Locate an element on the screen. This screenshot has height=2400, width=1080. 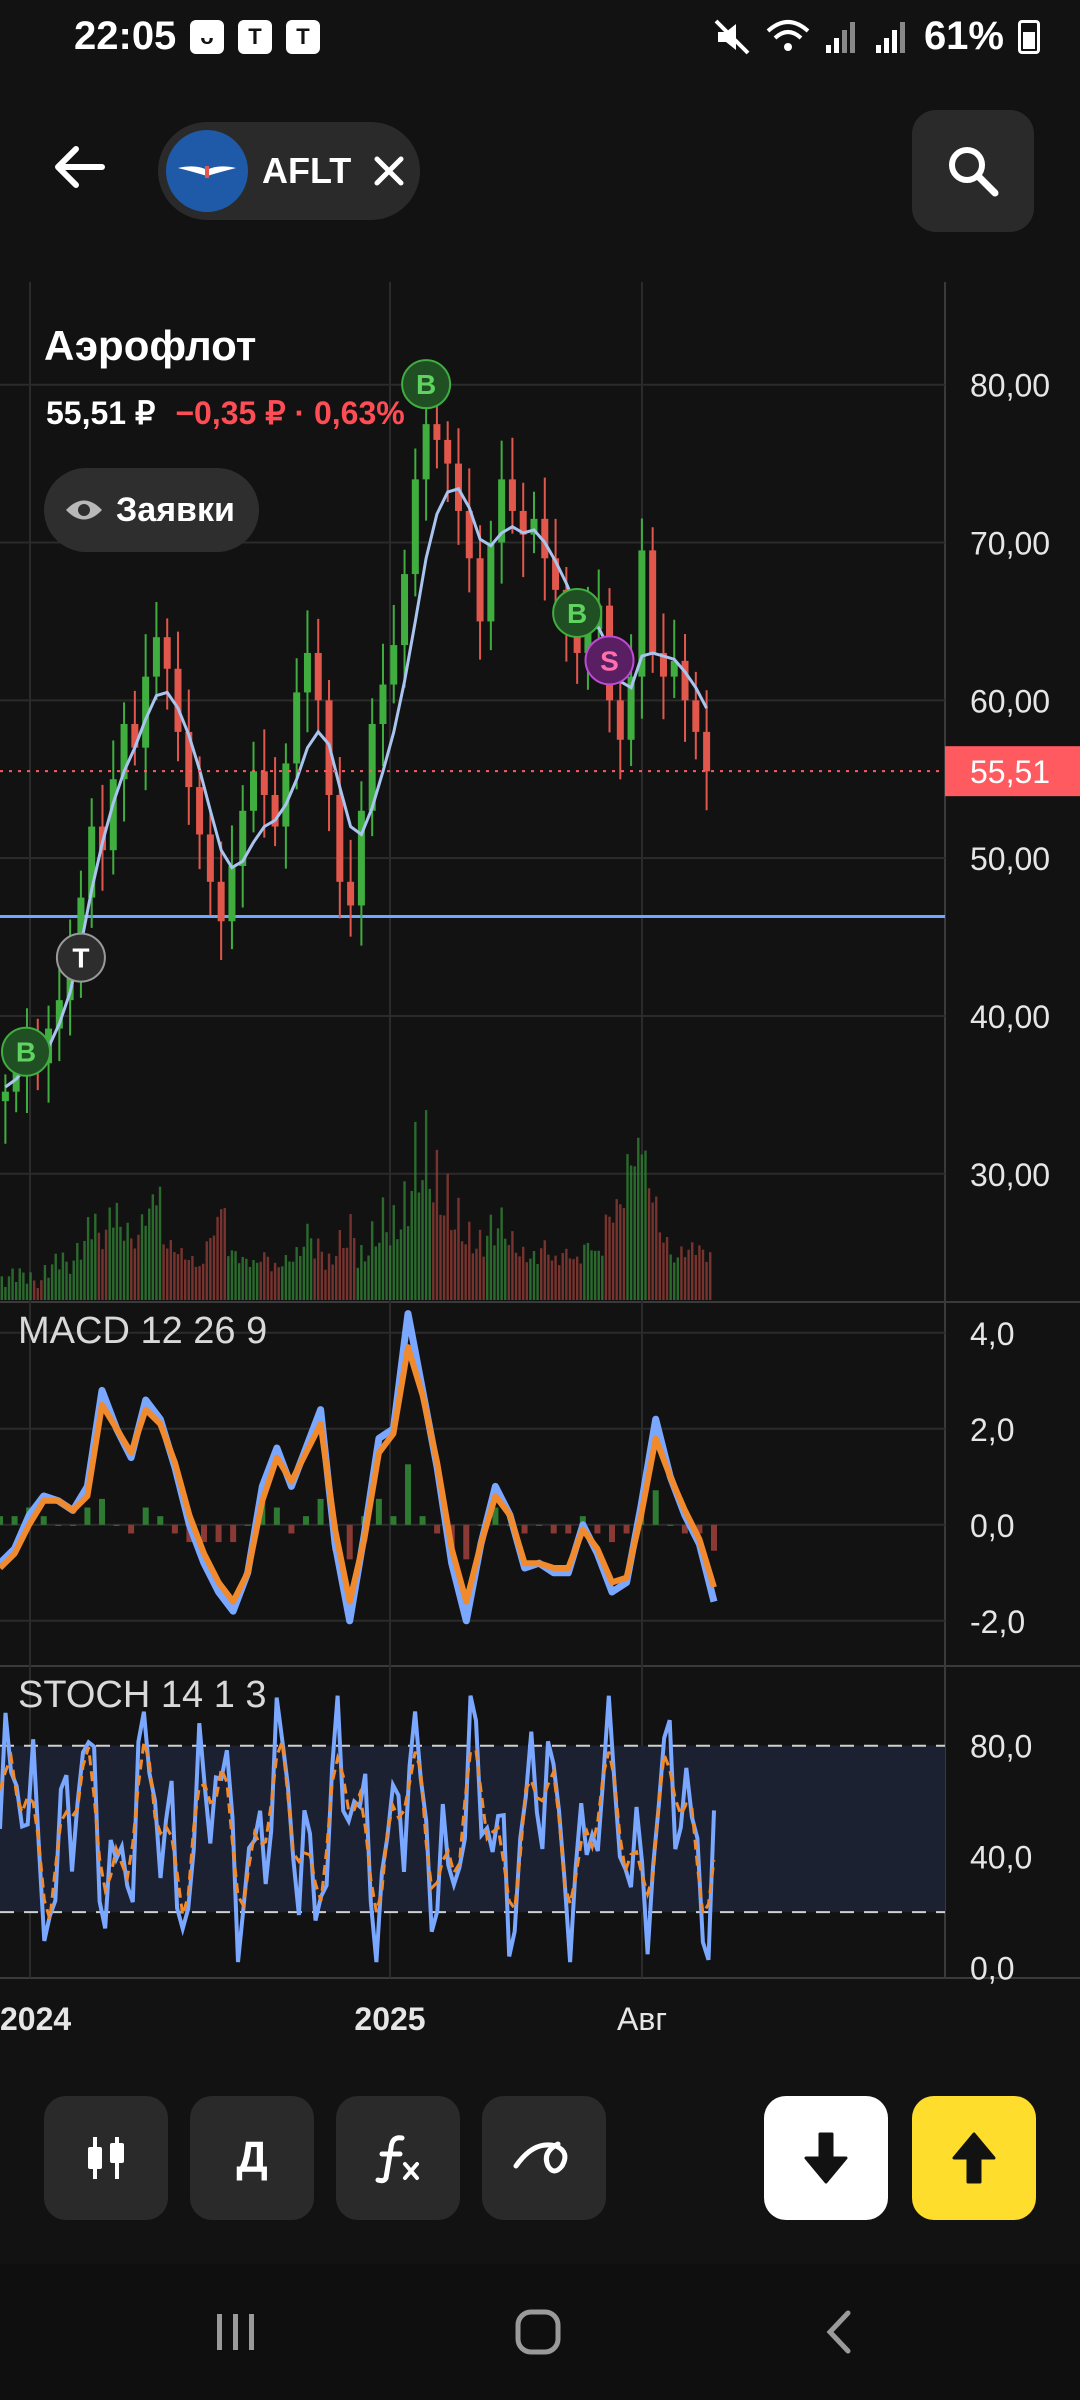
price-axis-label: 40,00 is located at coordinates (1010, 1017).